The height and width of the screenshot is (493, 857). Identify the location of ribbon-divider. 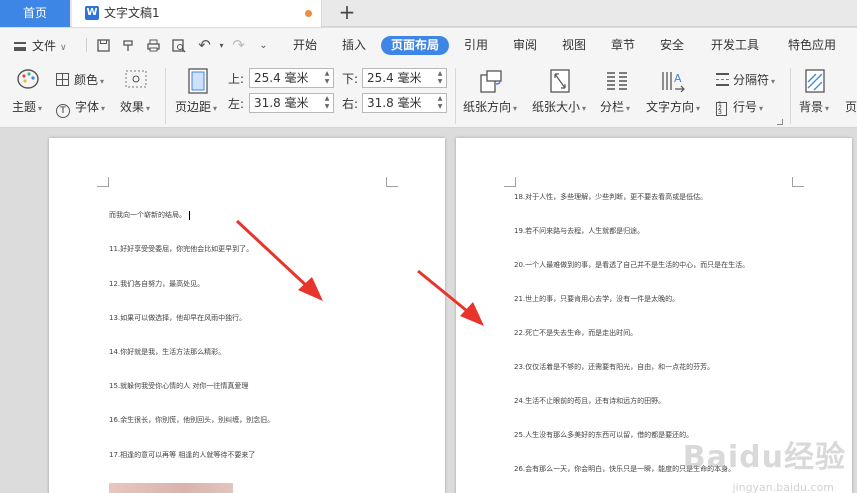
(790, 96).